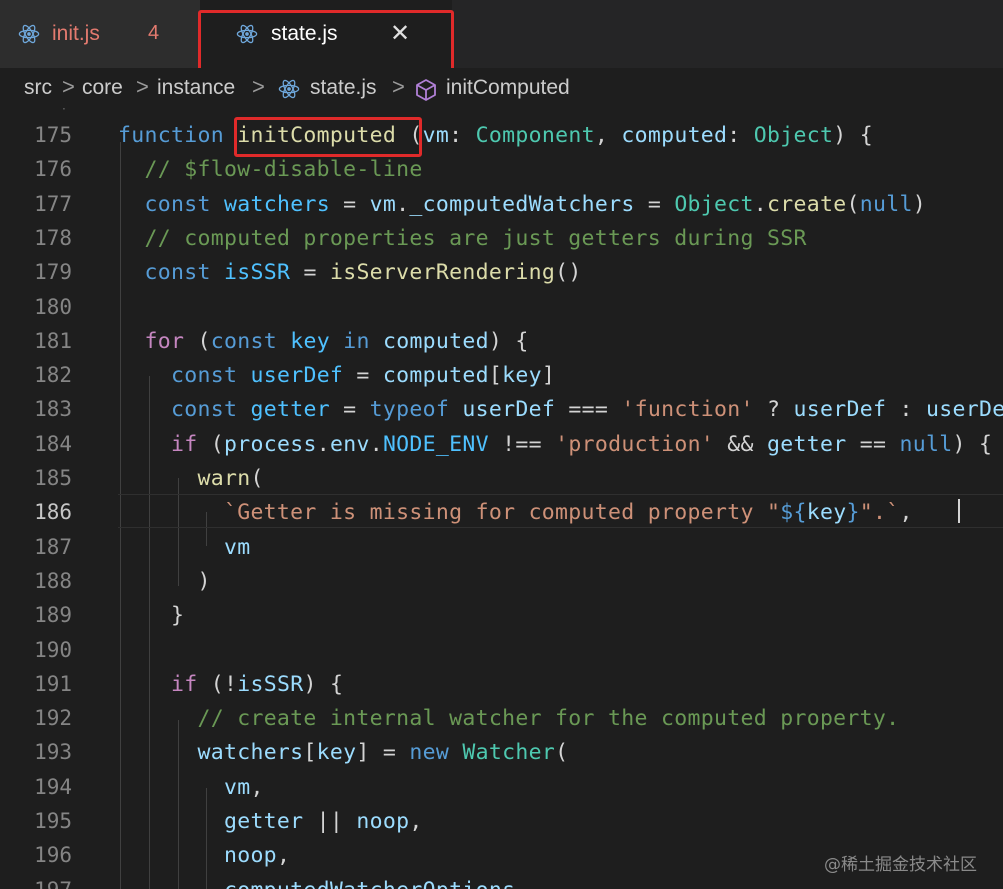  Describe the element at coordinates (501, 649) in the screenshot. I see `code-line: 190` at that location.